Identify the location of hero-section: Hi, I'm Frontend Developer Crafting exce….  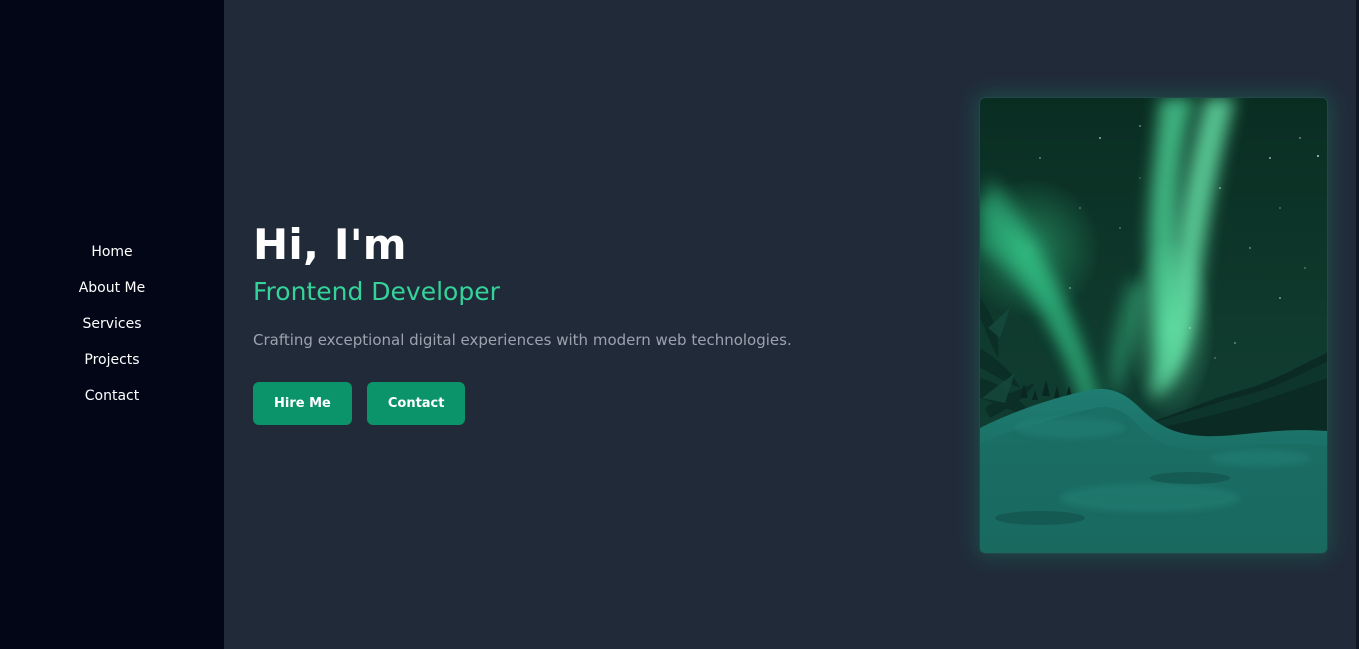
(522, 321).